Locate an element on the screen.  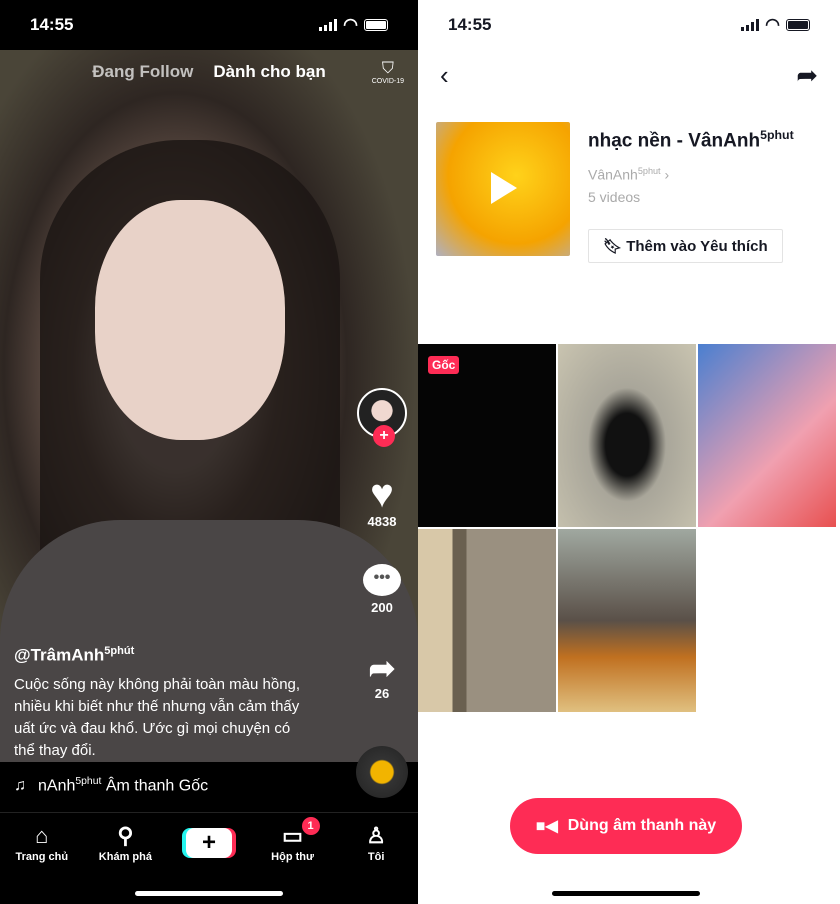
sound-author-link: VânAnh5phut › is located at coordinates (691, 174).